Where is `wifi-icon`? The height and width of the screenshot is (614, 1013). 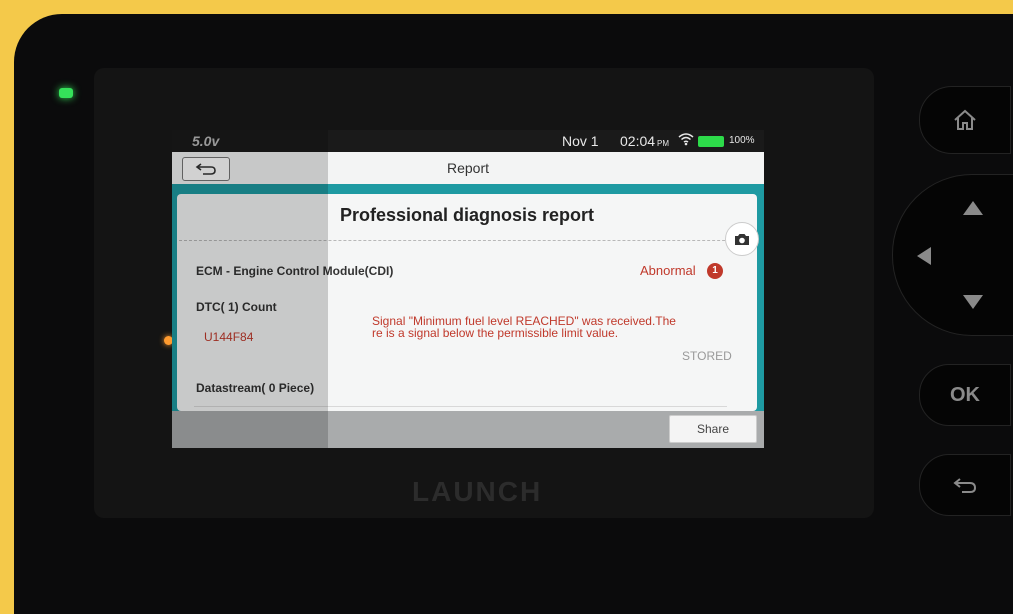 wifi-icon is located at coordinates (686, 140).